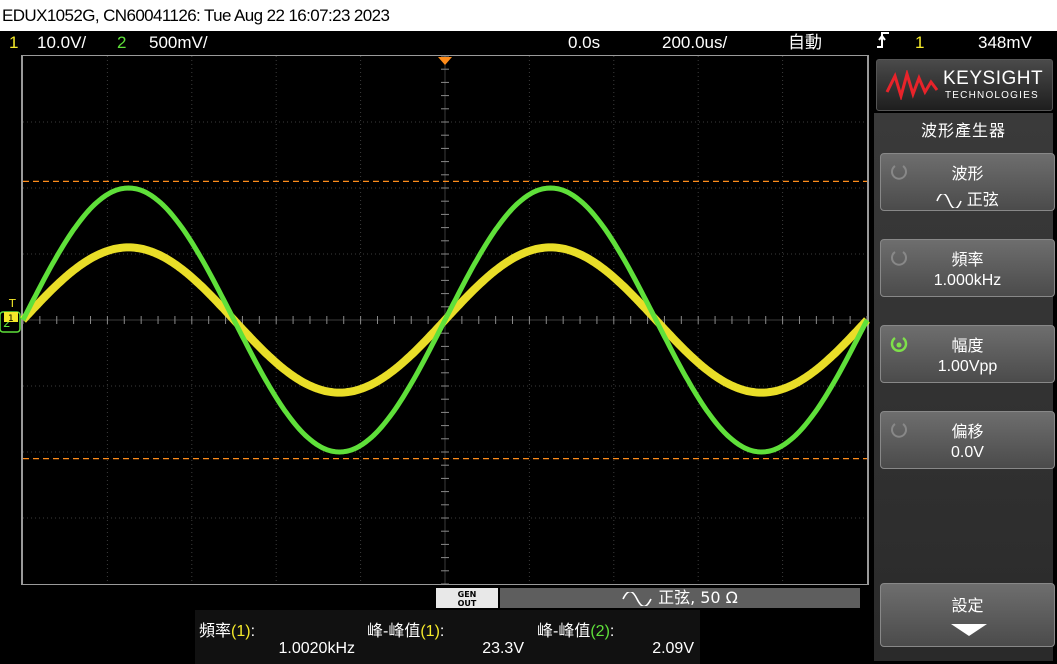 This screenshot has height=664, width=1057. Describe the element at coordinates (253, 631) in the screenshot. I see `measurement-0-suffix: :` at that location.